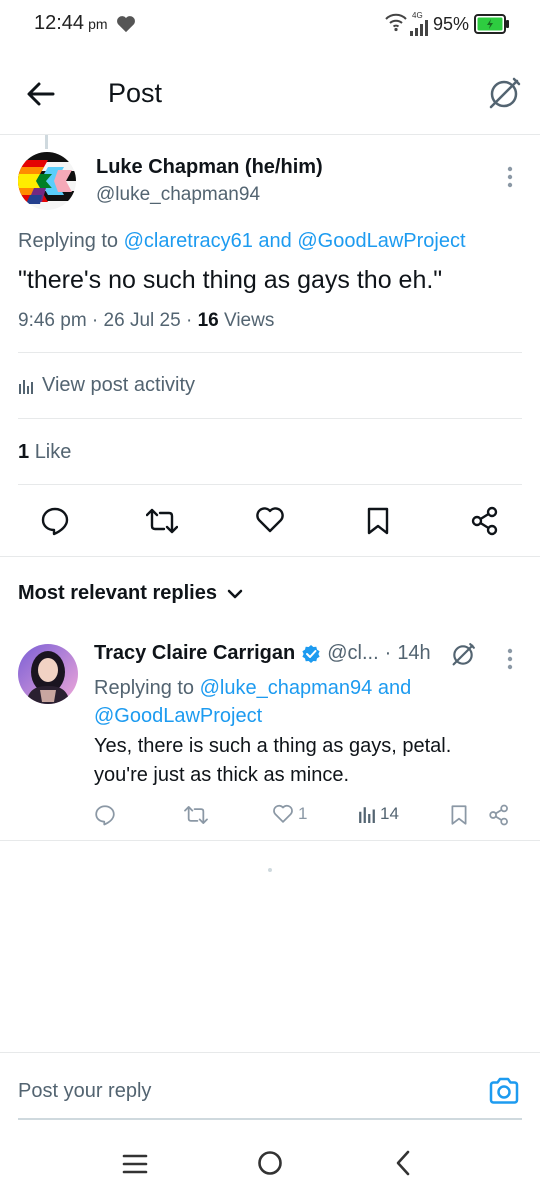 The image size is (540, 1200). What do you see at coordinates (44, 452) in the screenshot?
I see `likes-count: 1 Like` at bounding box center [44, 452].